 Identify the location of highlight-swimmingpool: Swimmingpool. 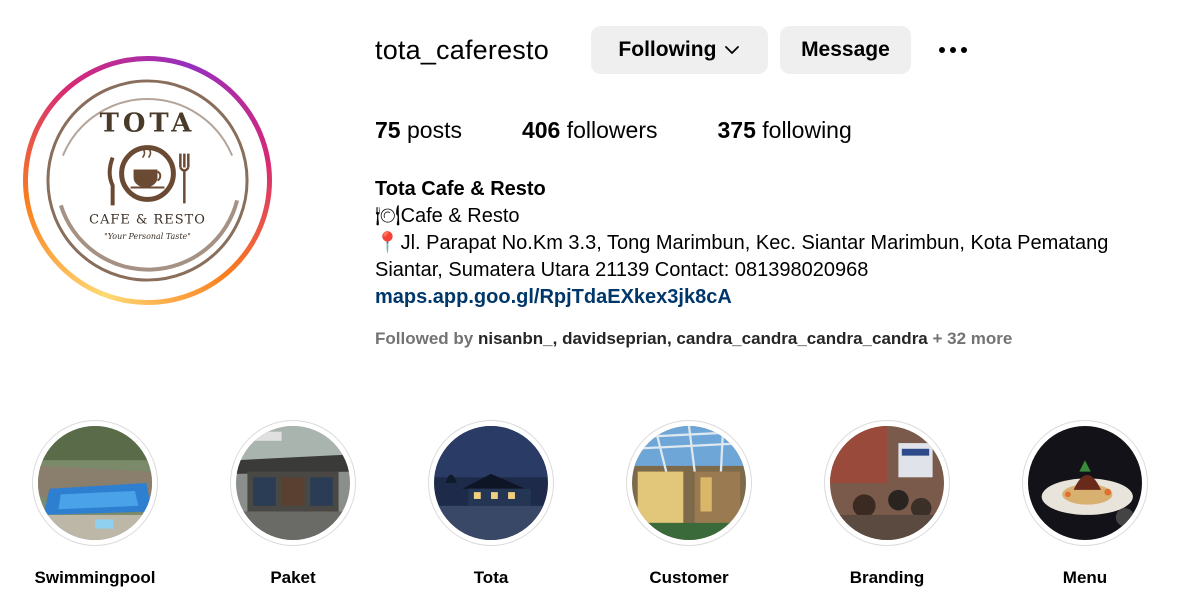
(95, 504).